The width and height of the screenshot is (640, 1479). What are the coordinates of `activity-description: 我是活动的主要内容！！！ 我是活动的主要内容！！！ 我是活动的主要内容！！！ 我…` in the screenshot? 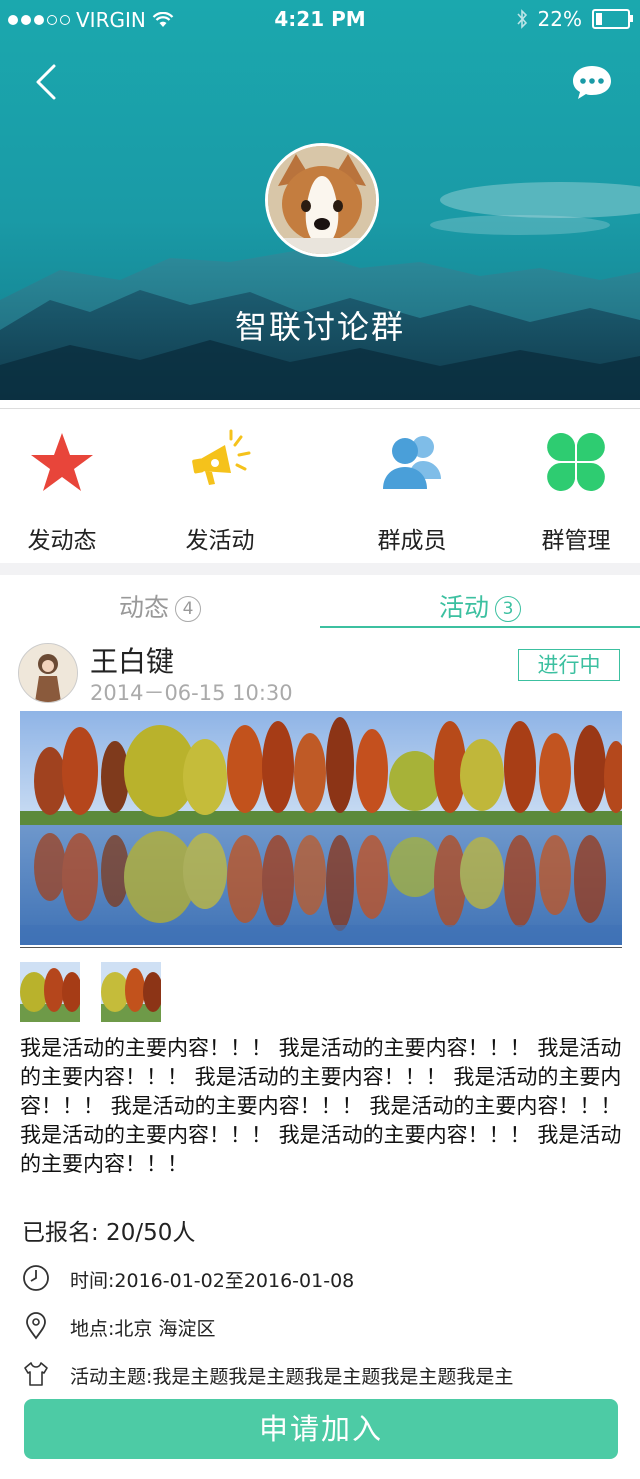 It's located at (321, 1106).